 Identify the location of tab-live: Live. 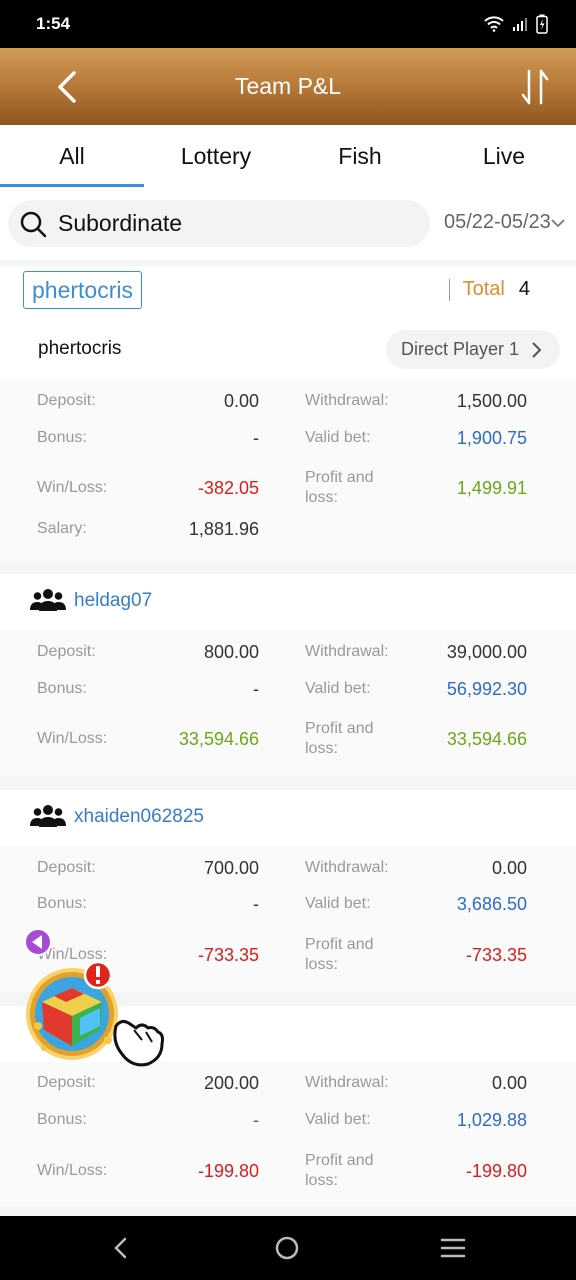
(504, 156).